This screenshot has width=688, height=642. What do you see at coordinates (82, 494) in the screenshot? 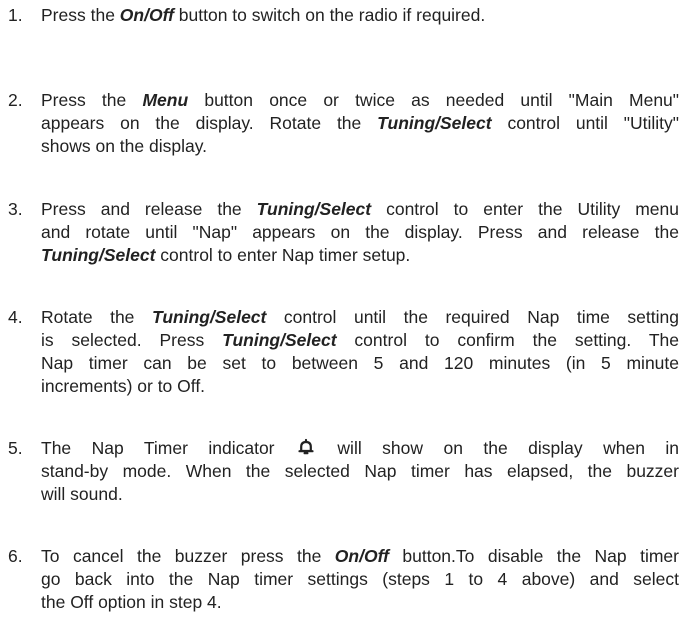
I see `text-line: will sound.` at bounding box center [82, 494].